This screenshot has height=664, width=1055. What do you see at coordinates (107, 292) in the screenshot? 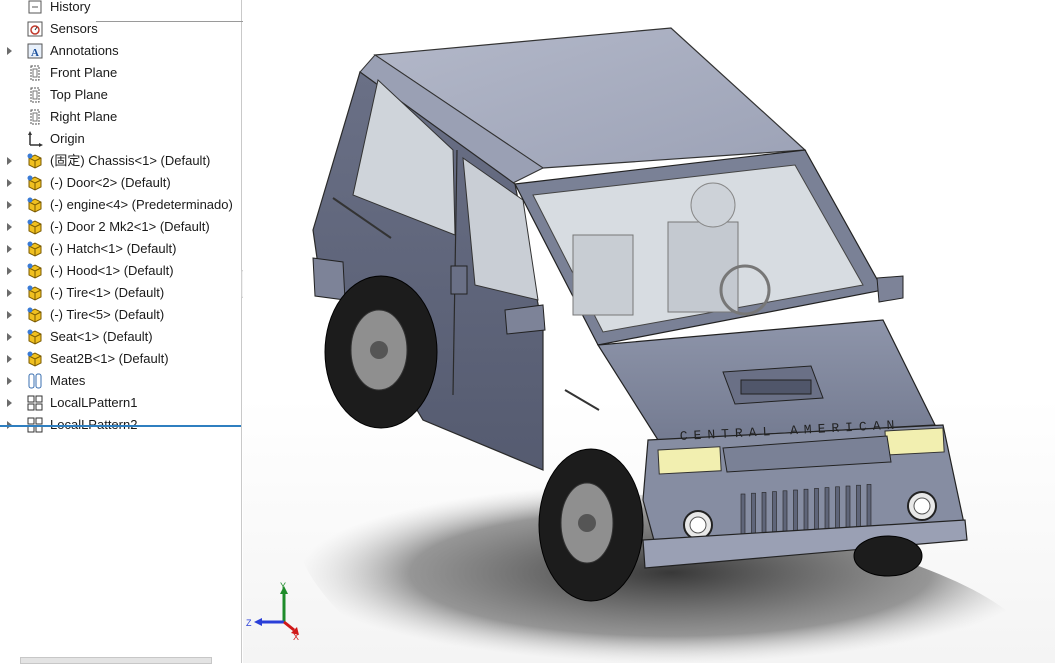
I see `tree-item-label: (-) Tire<1> (Default)` at bounding box center [107, 292].